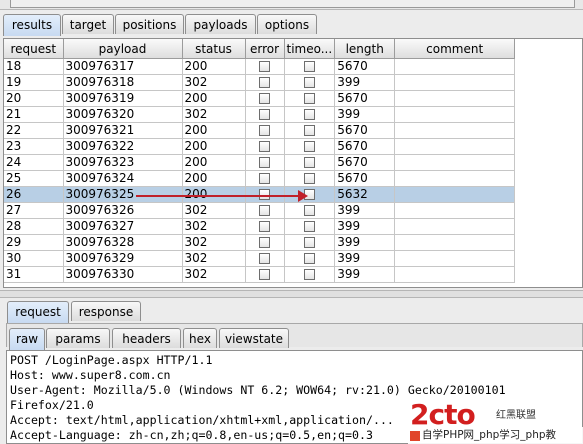 The height and width of the screenshot is (444, 583). I want to click on cell-request: 31, so click(34, 274).